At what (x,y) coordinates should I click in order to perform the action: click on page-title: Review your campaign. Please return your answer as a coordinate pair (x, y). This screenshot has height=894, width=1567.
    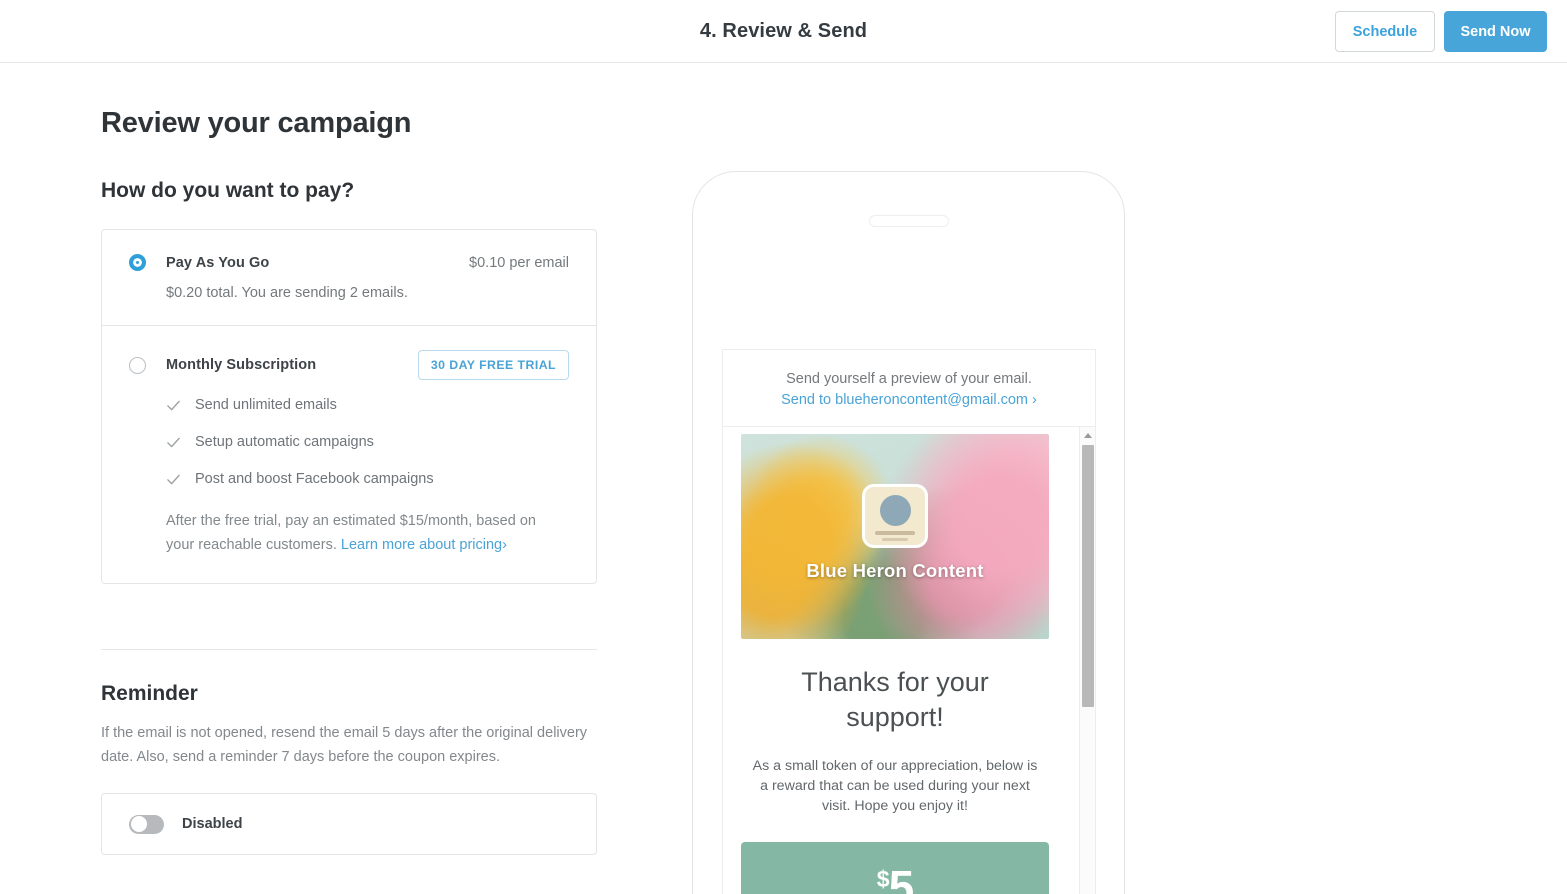
    Looking at the image, I should click on (256, 123).